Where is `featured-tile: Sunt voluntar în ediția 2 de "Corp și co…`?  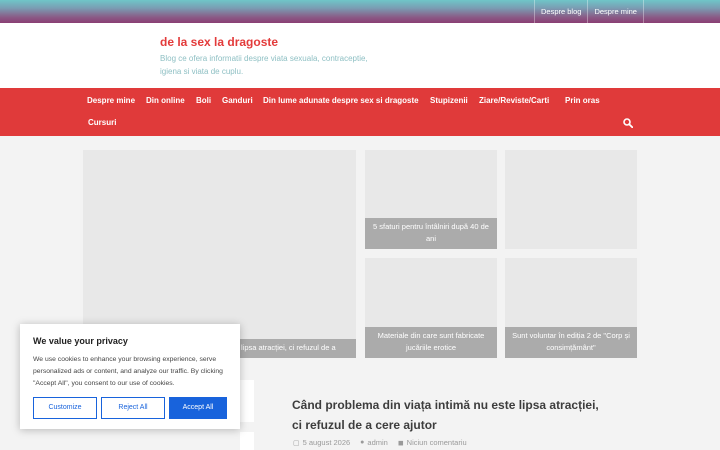
featured-tile: Sunt voluntar în ediția 2 de "Corp și co… is located at coordinates (571, 308).